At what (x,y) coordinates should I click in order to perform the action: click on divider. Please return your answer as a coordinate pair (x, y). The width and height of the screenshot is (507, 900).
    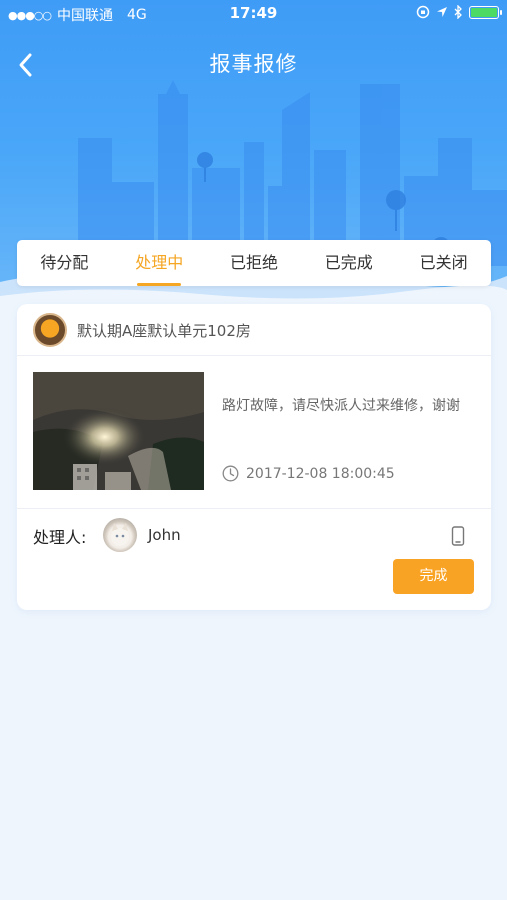
    Looking at the image, I should click on (254, 508).